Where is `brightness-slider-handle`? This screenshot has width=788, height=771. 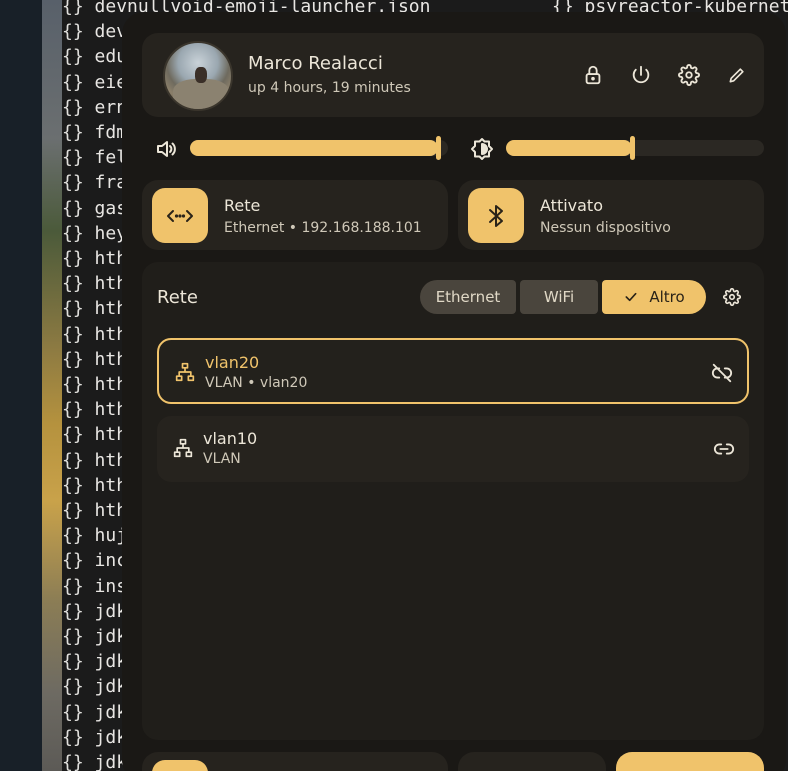
brightness-slider-handle is located at coordinates (632, 148).